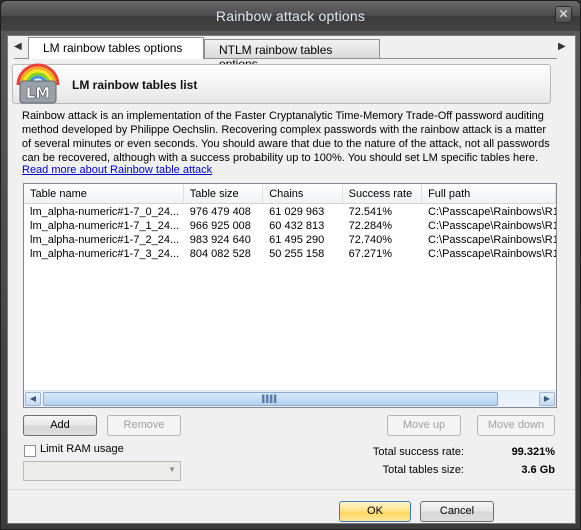  I want to click on scroll-left-button: ◀, so click(33, 399).